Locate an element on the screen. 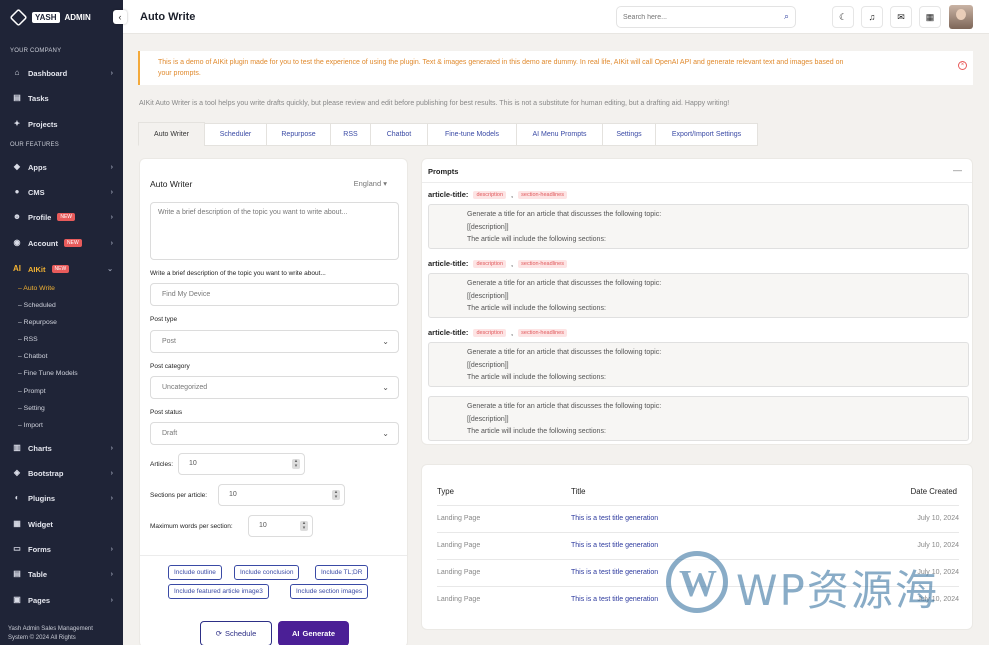  sidebar-subitem-import: – Import is located at coordinates (30, 425).